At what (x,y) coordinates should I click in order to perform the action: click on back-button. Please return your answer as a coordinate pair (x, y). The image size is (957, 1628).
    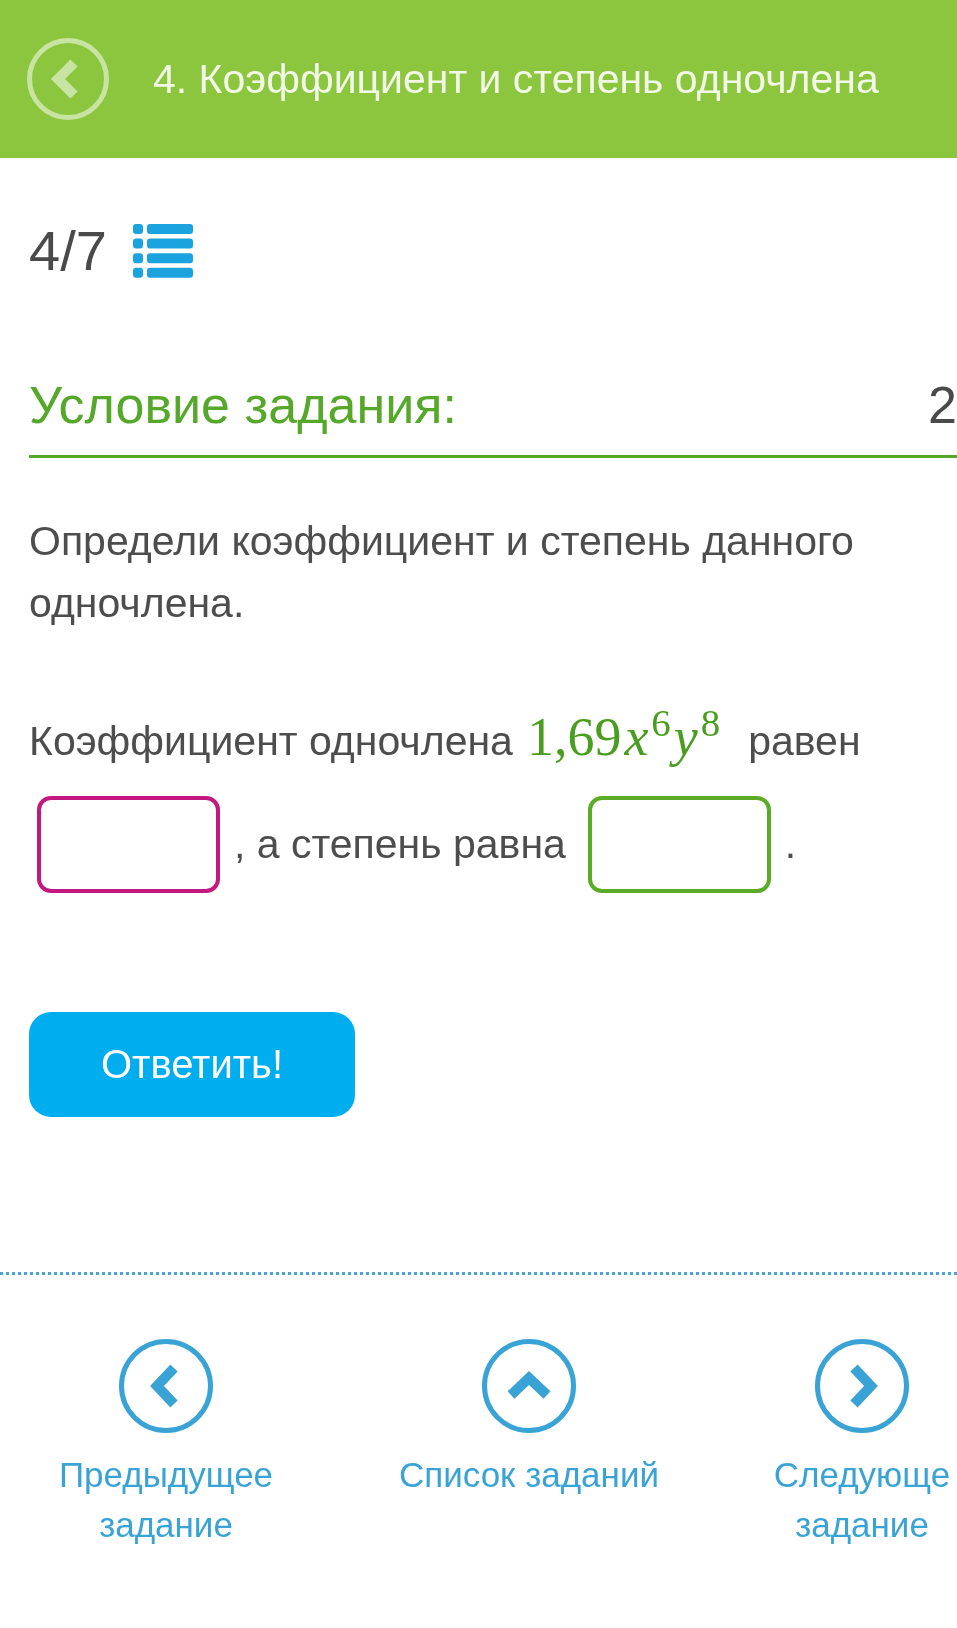
    Looking at the image, I should click on (68, 79).